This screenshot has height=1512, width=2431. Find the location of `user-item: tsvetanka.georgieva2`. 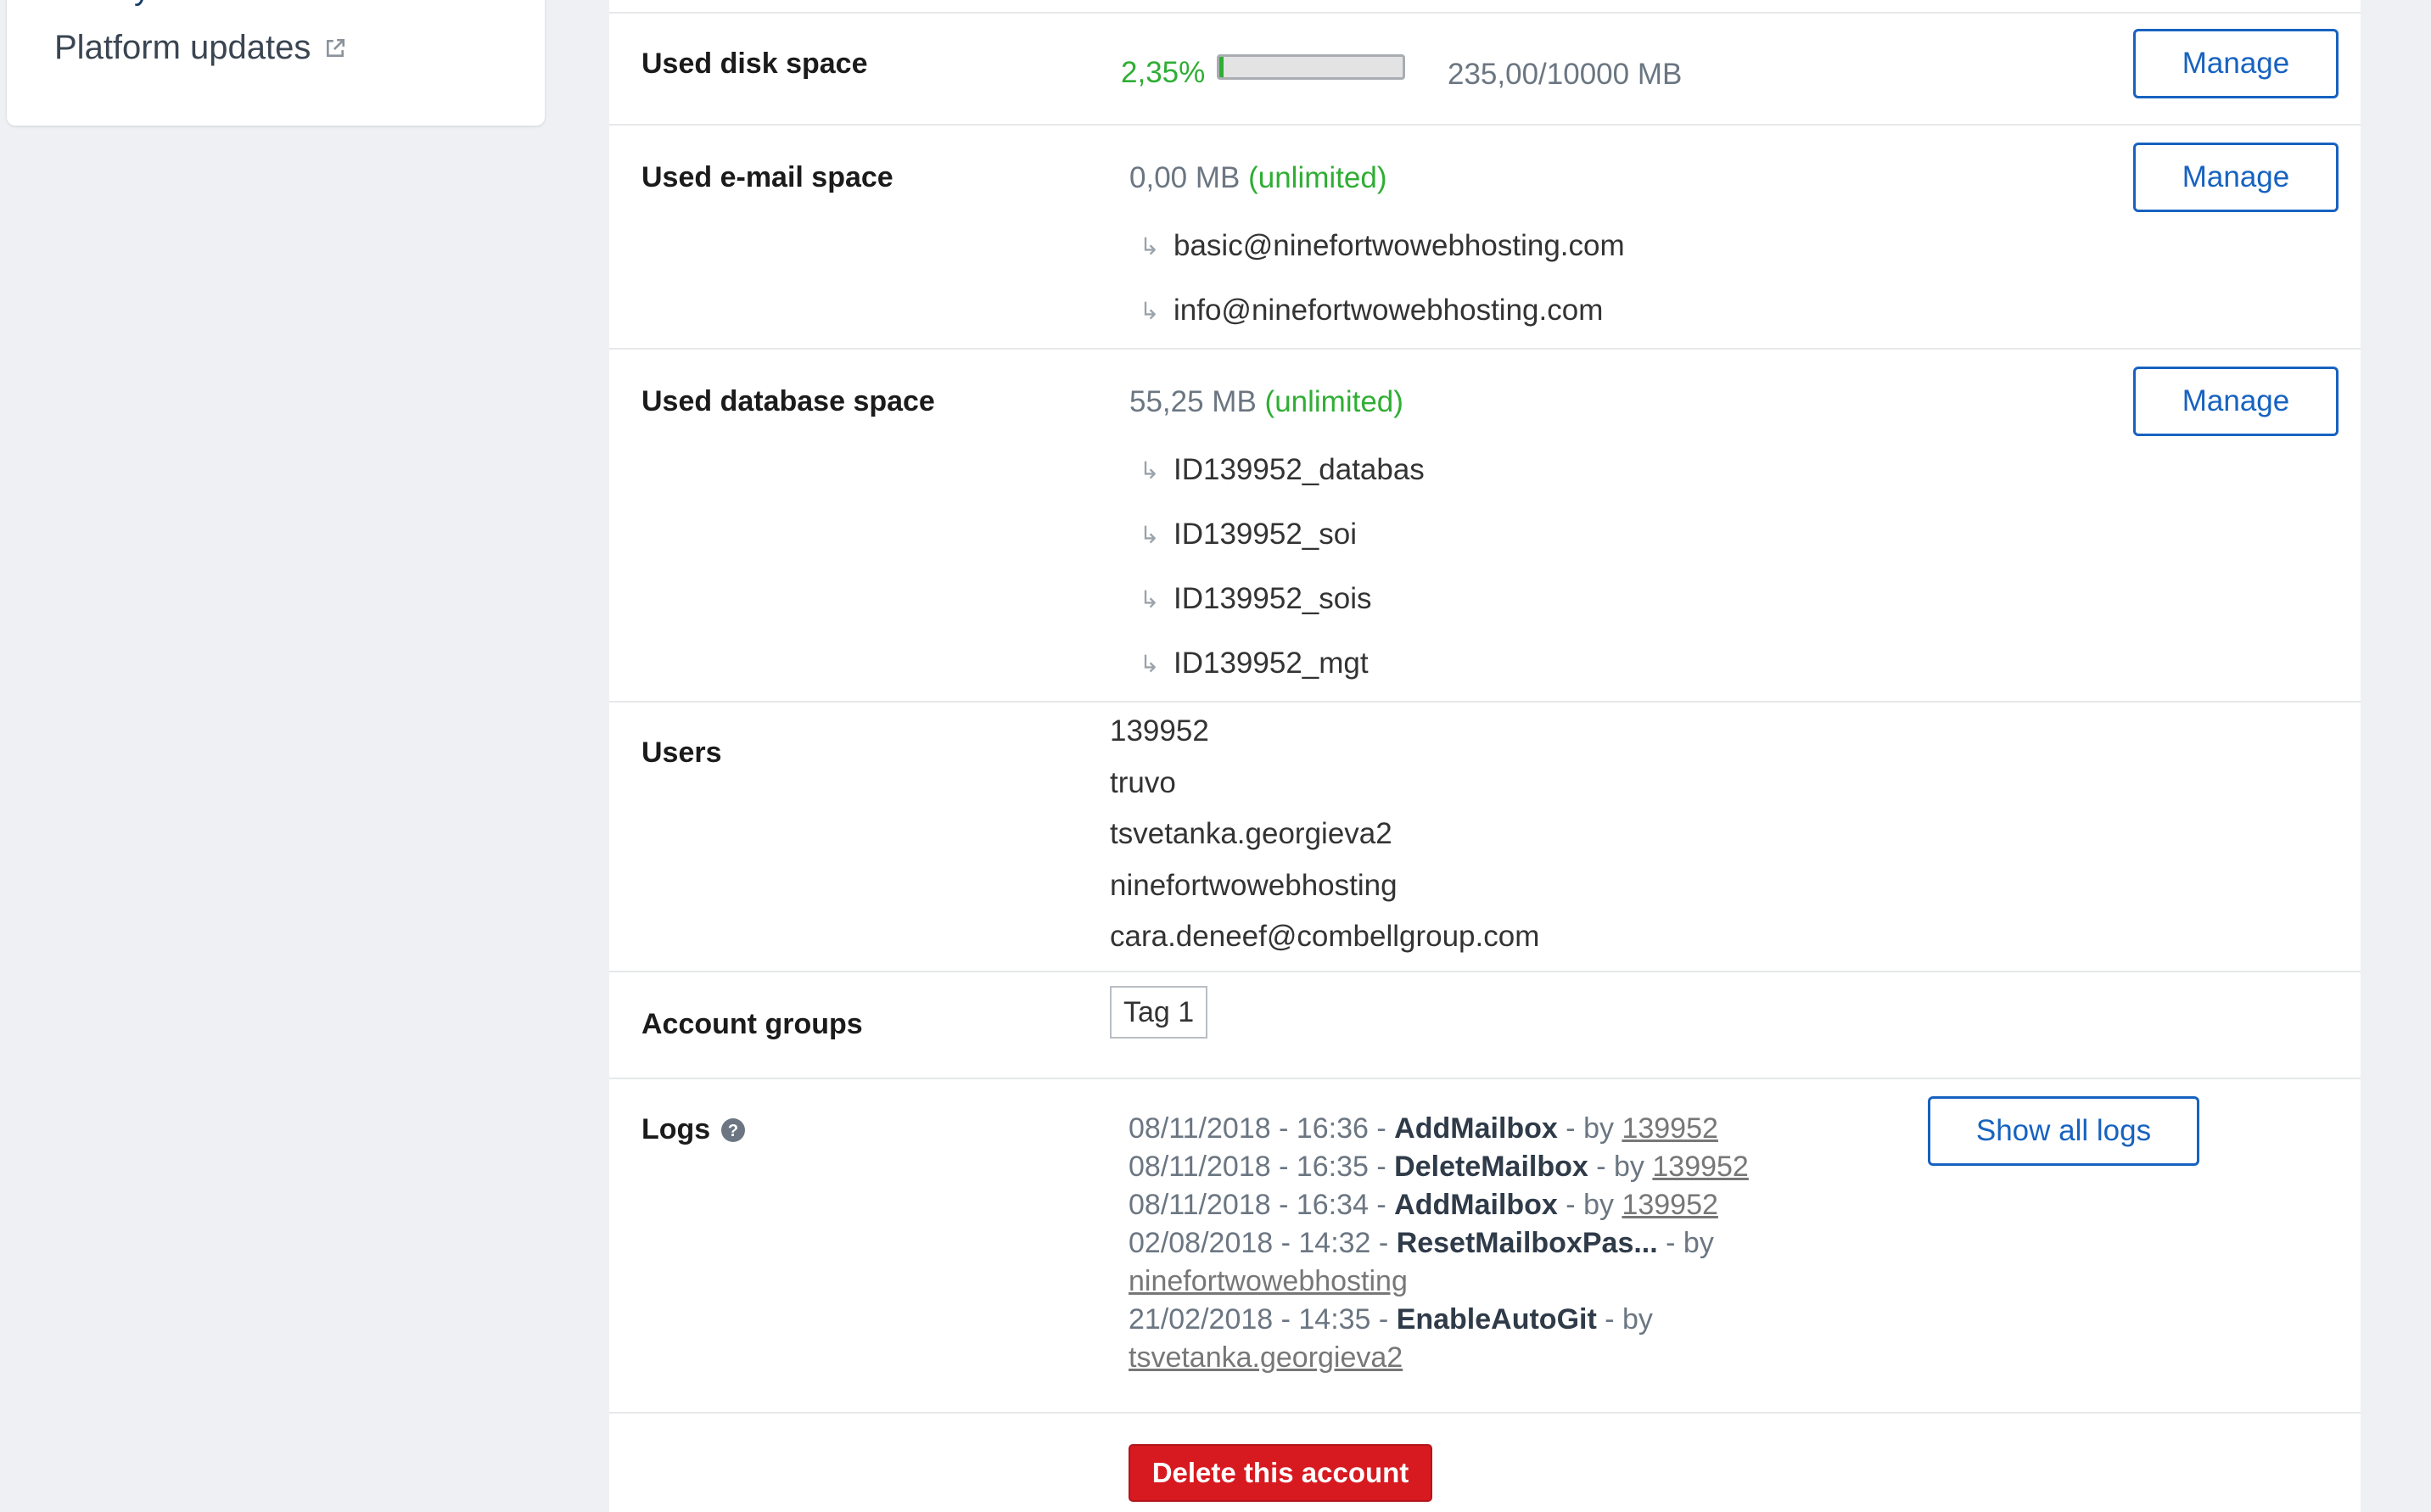

user-item: tsvetanka.georgieva2 is located at coordinates (1251, 834).